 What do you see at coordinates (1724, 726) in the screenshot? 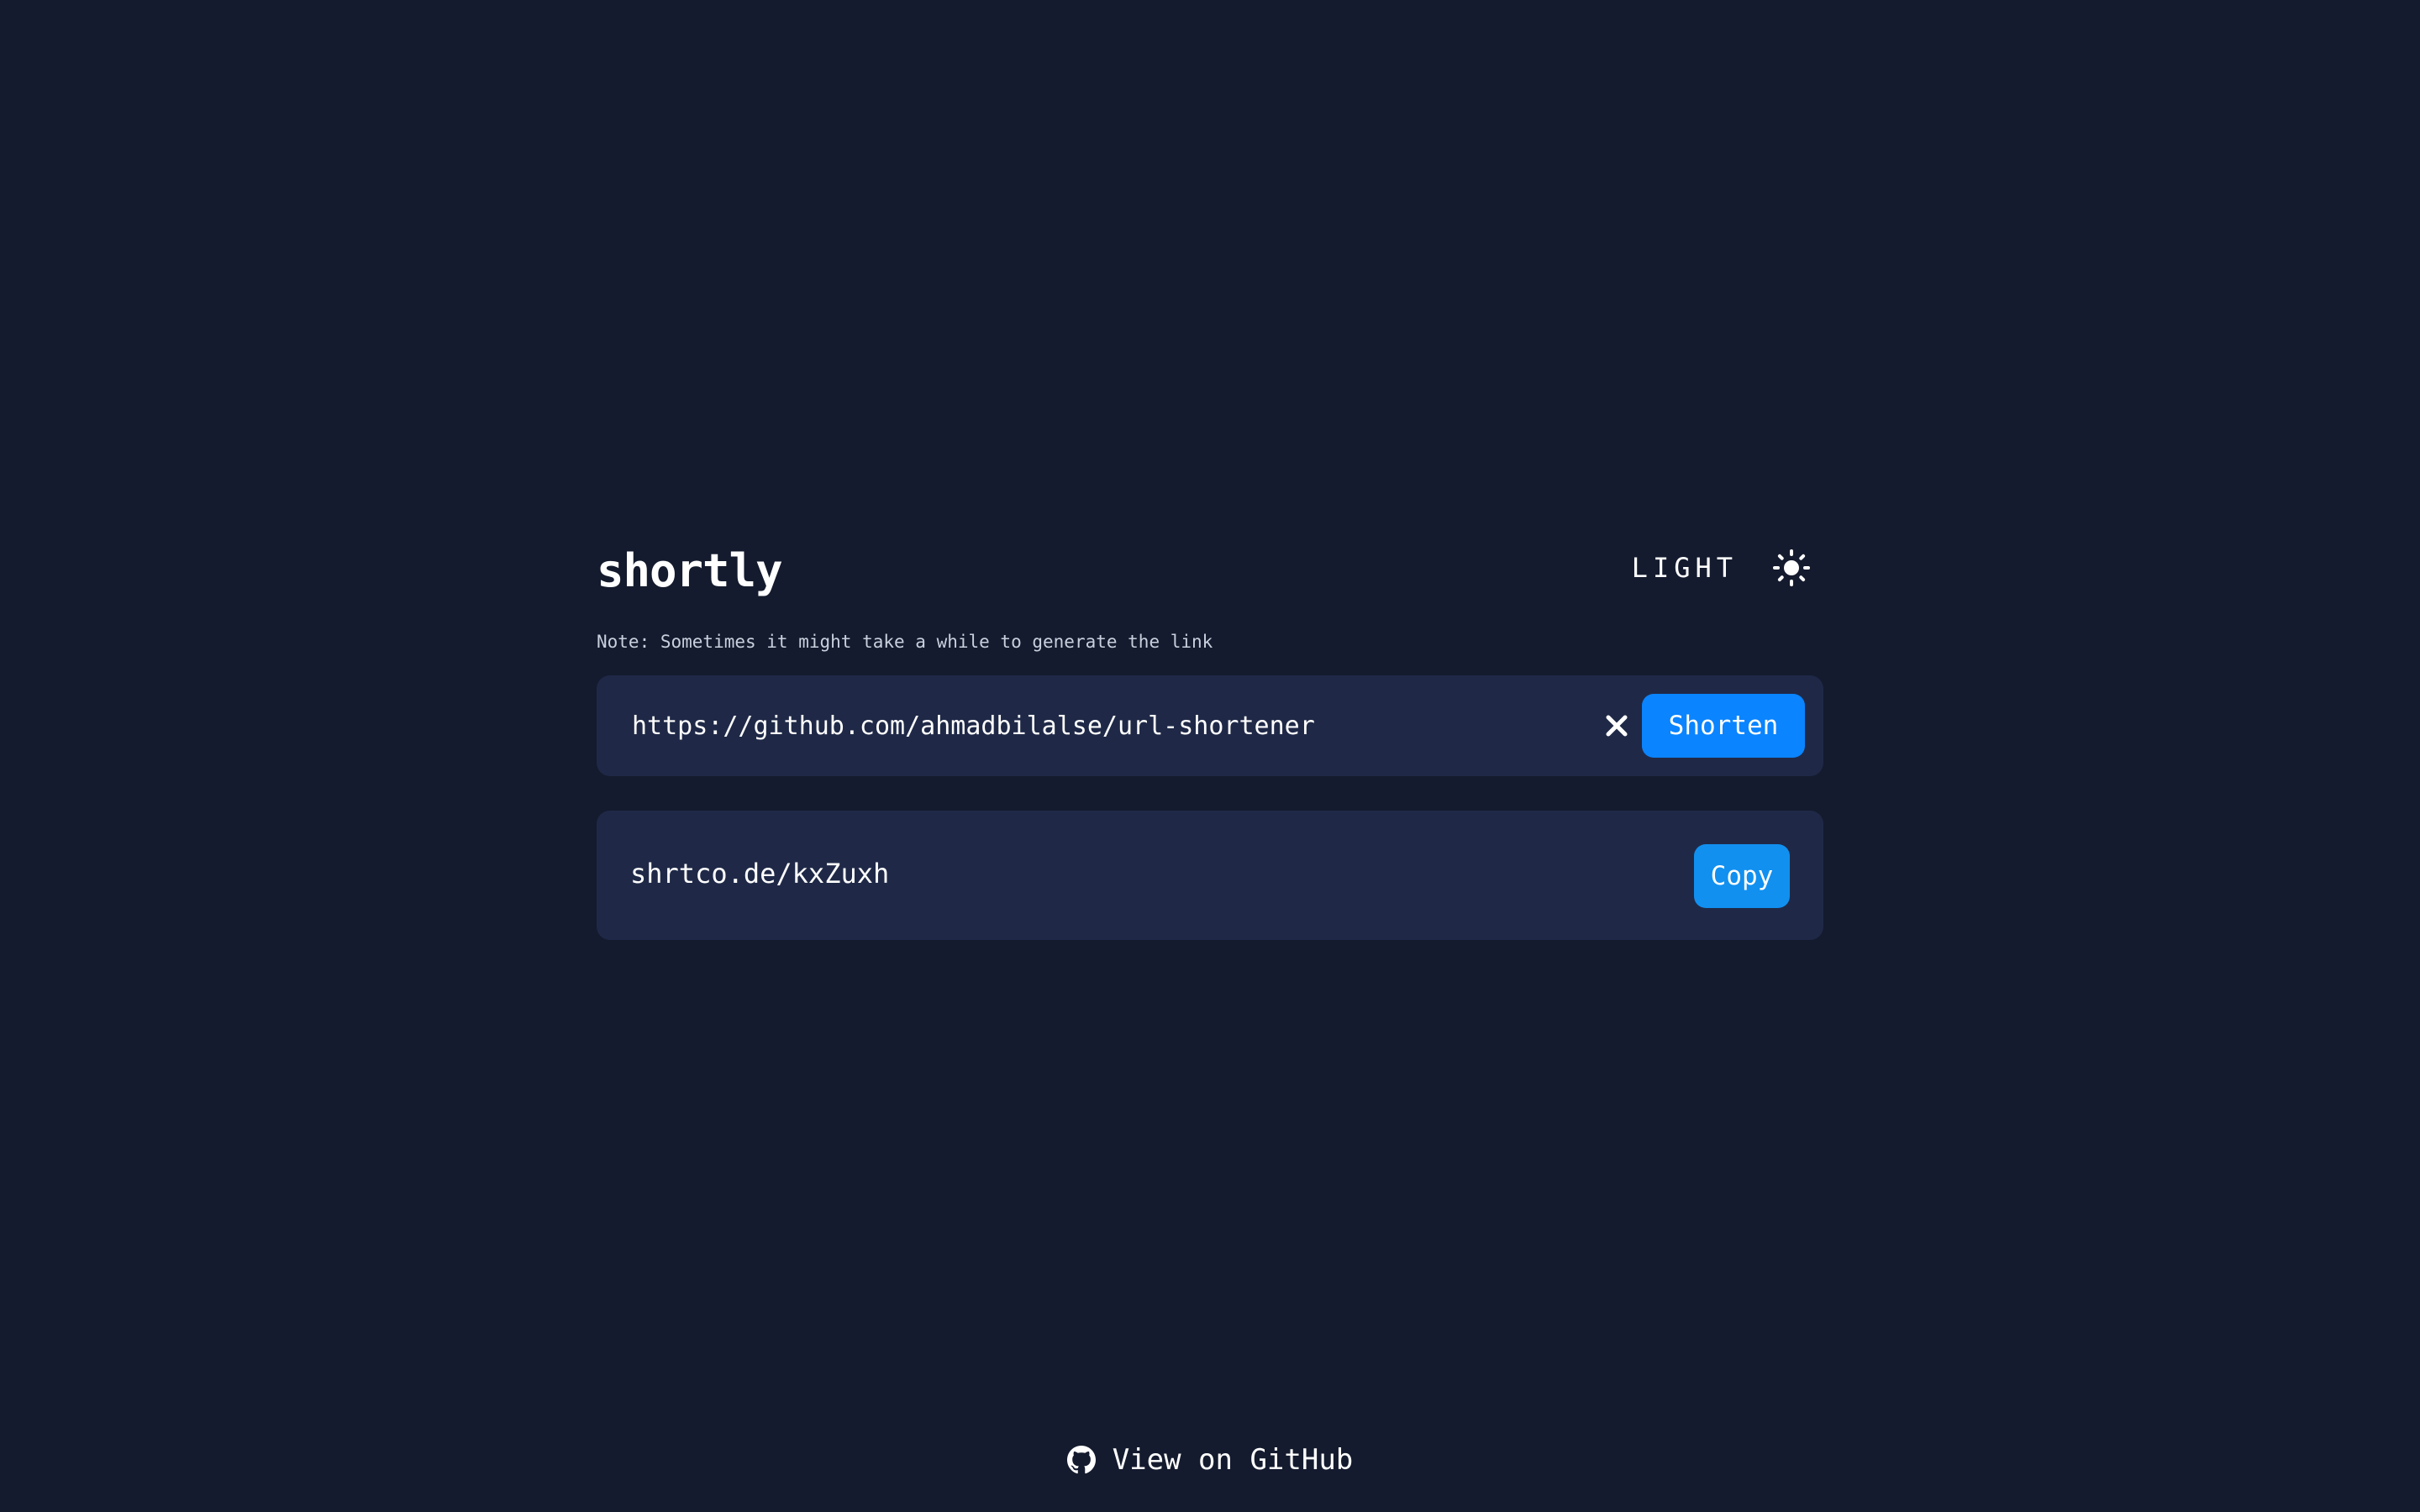
I see `shorten-button: Shorten` at bounding box center [1724, 726].